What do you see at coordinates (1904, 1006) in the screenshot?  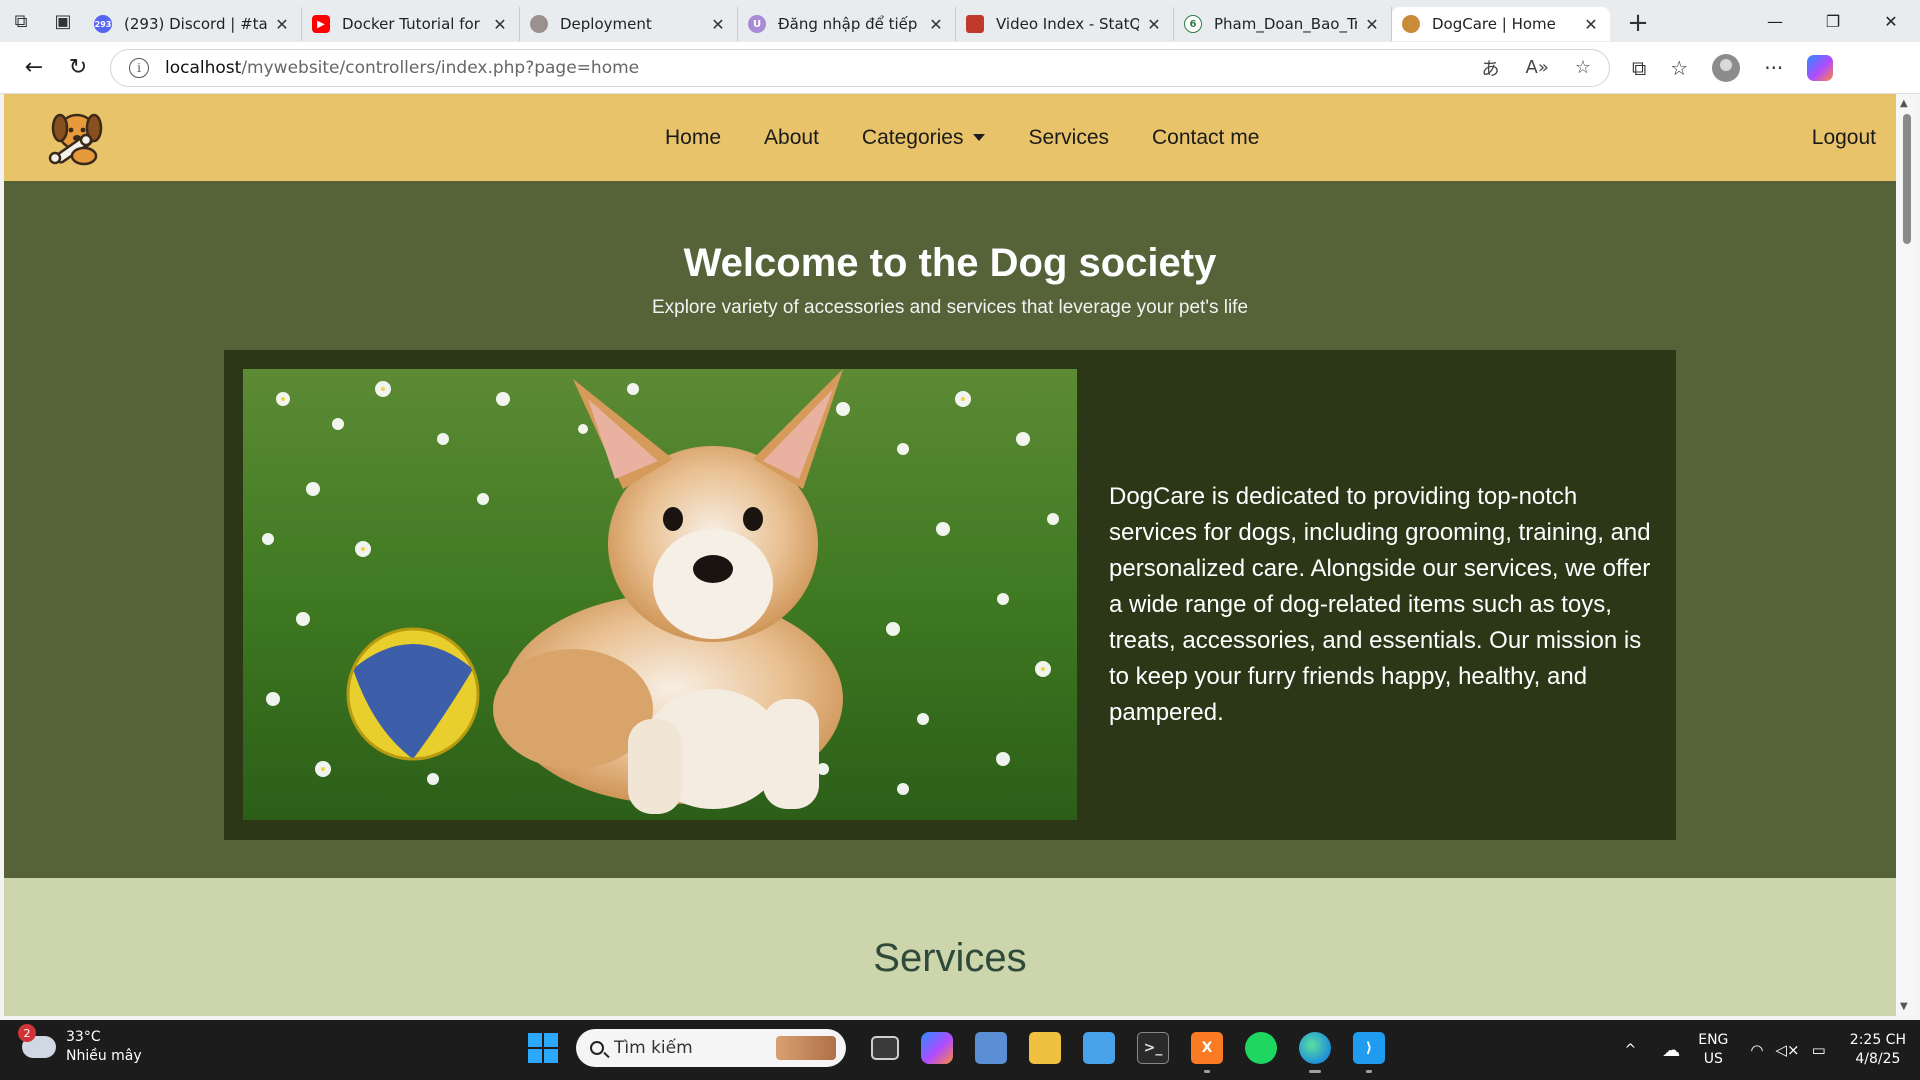 I see `scroll-down-icon: ▼` at bounding box center [1904, 1006].